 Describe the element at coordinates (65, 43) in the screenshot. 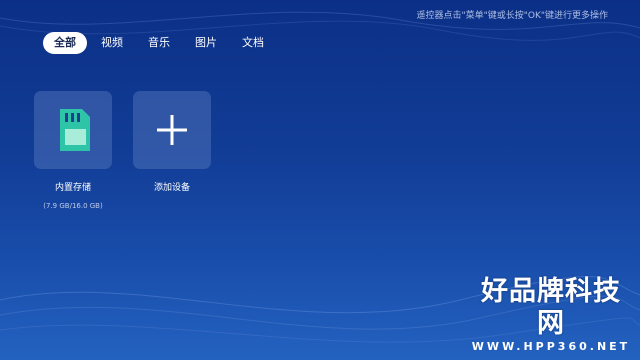

I see `tab-all: 全部` at that location.